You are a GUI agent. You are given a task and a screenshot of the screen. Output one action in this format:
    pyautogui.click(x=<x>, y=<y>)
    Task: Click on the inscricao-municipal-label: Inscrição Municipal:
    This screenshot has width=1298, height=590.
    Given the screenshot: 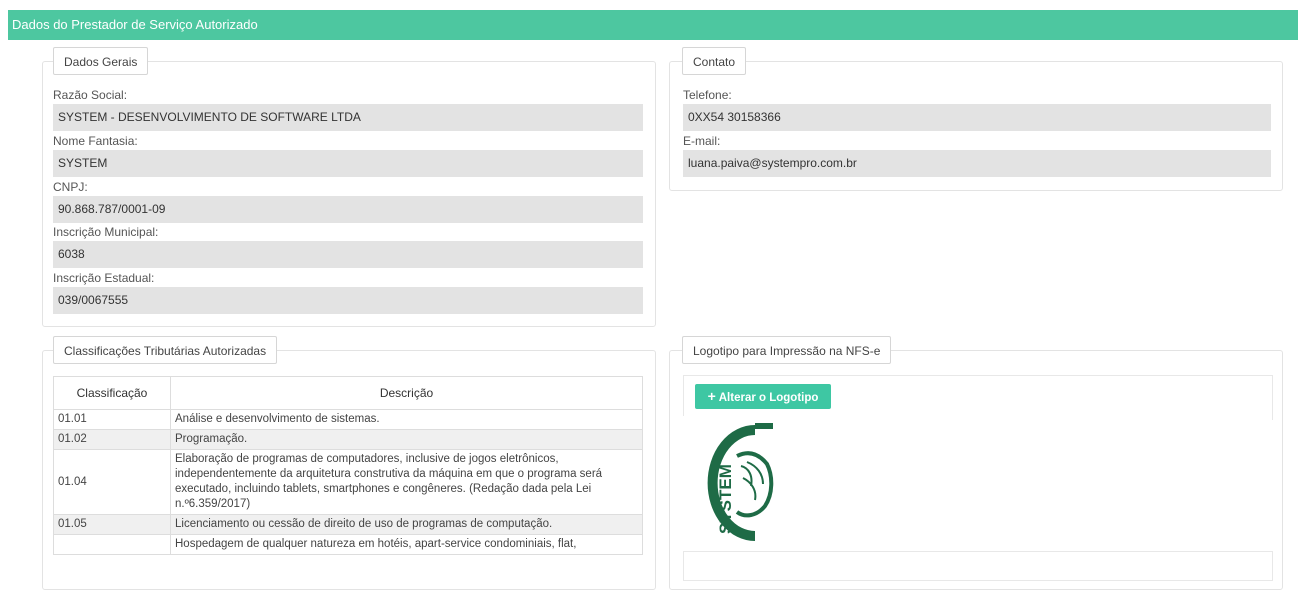 What is the action you would take?
    pyautogui.click(x=106, y=232)
    